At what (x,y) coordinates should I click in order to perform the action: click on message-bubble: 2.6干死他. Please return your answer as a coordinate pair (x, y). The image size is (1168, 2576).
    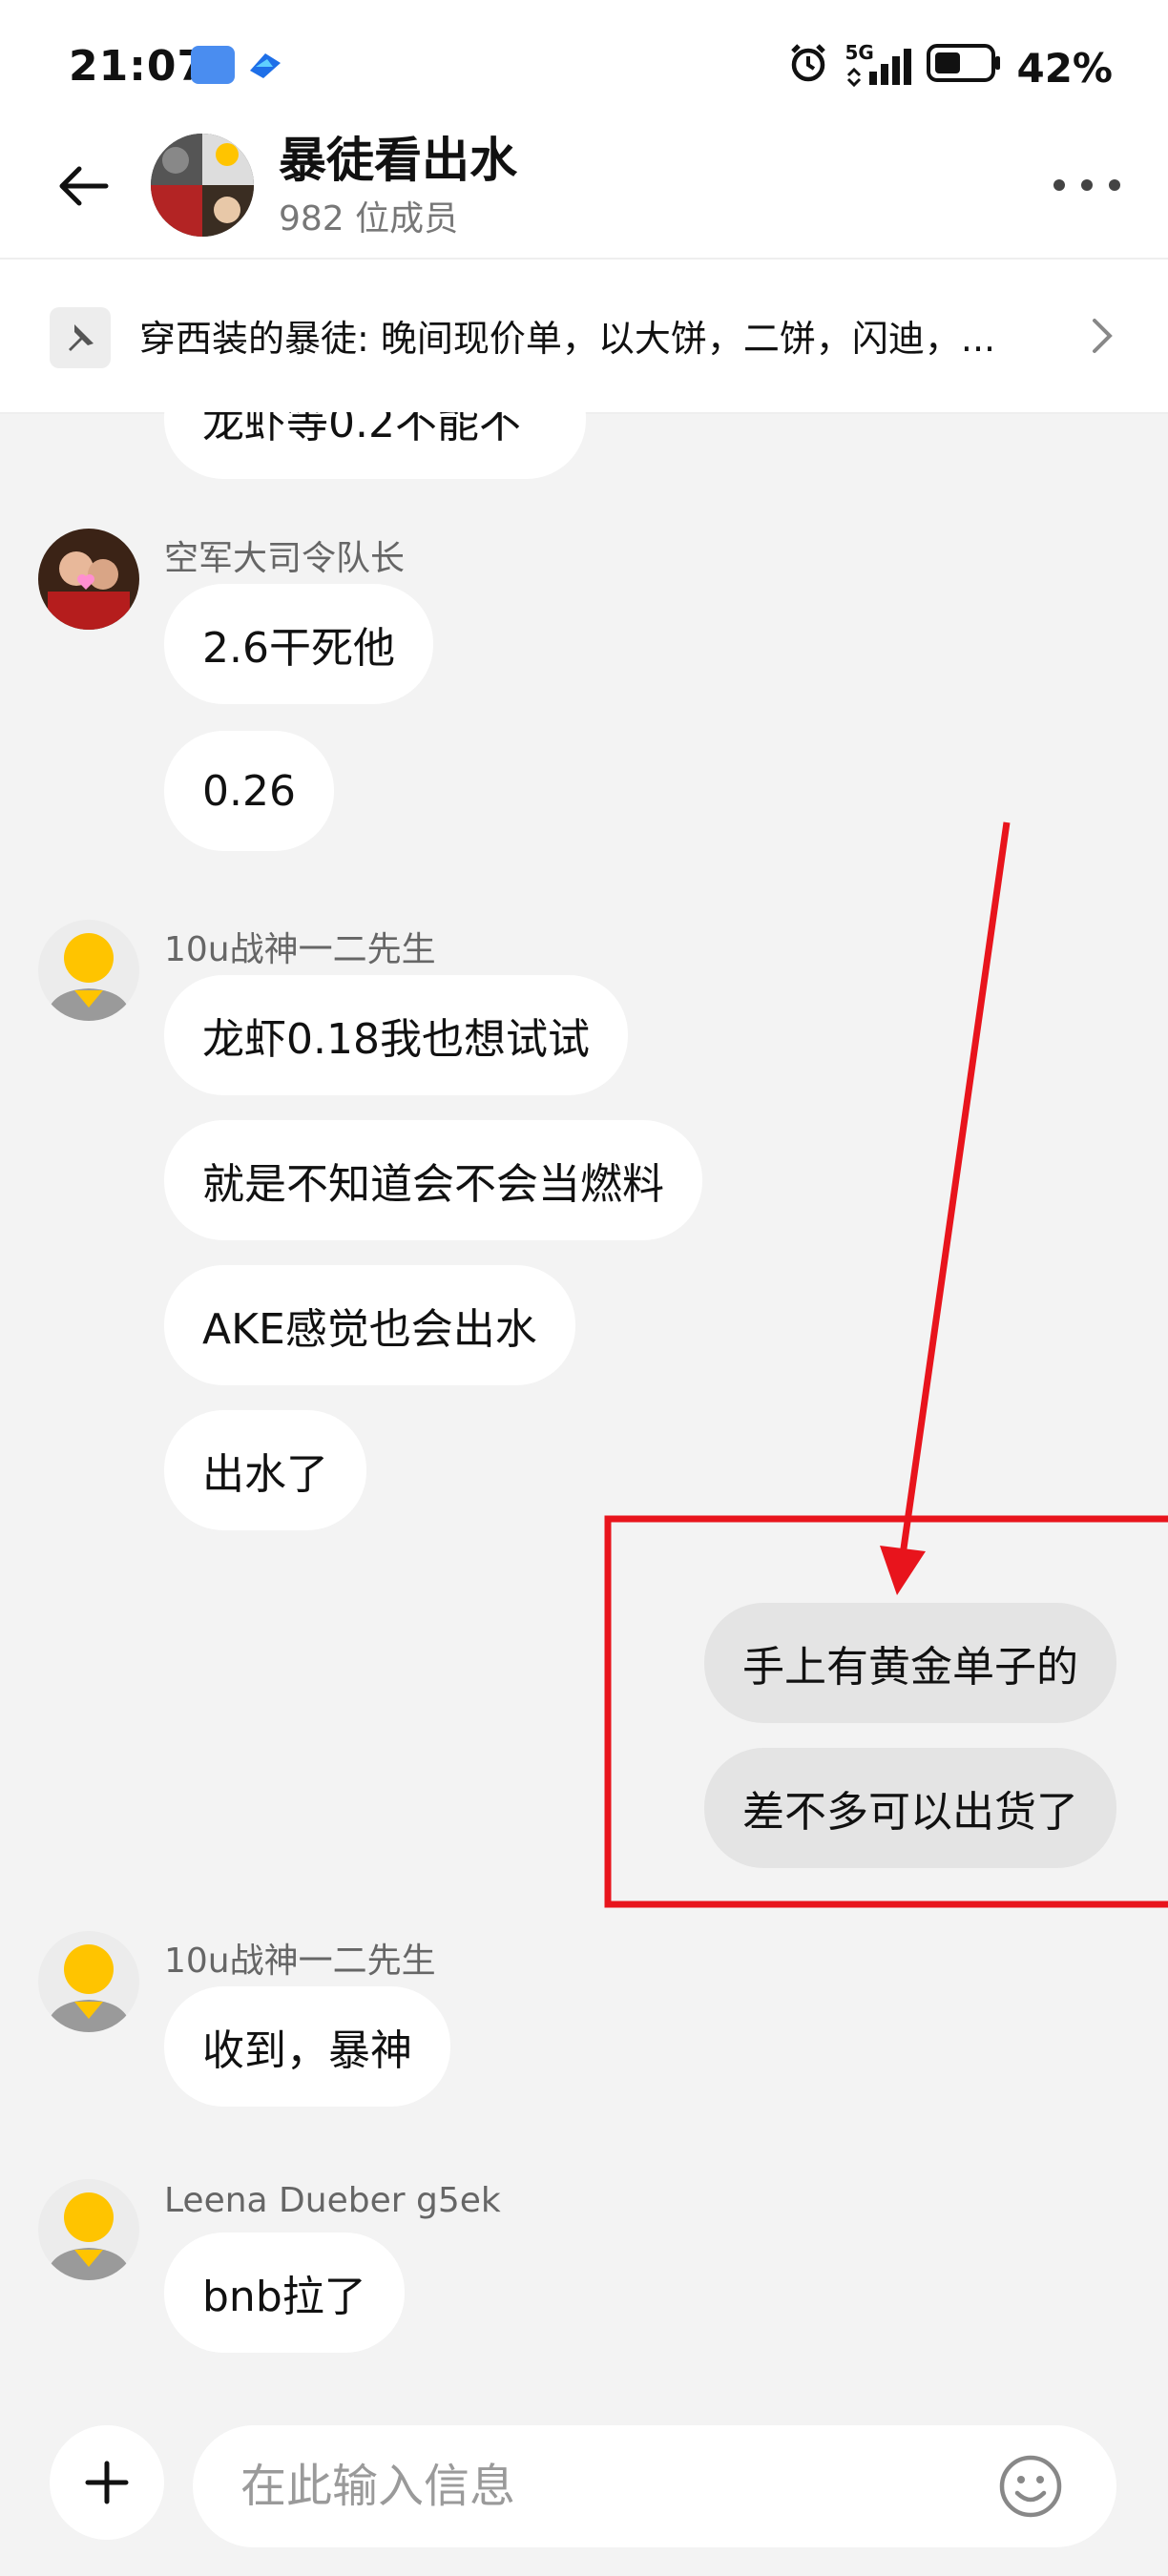
    Looking at the image, I should click on (298, 644).